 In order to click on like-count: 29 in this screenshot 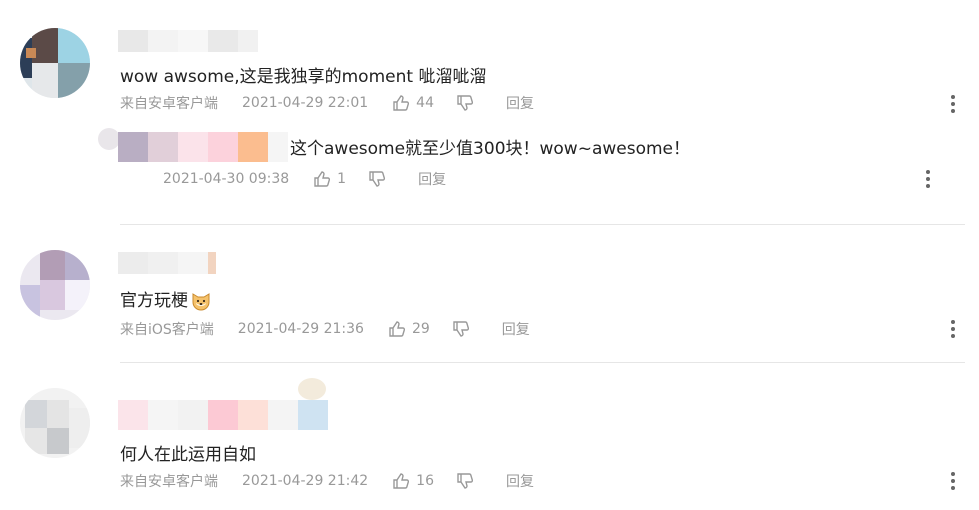, I will do `click(420, 329)`.